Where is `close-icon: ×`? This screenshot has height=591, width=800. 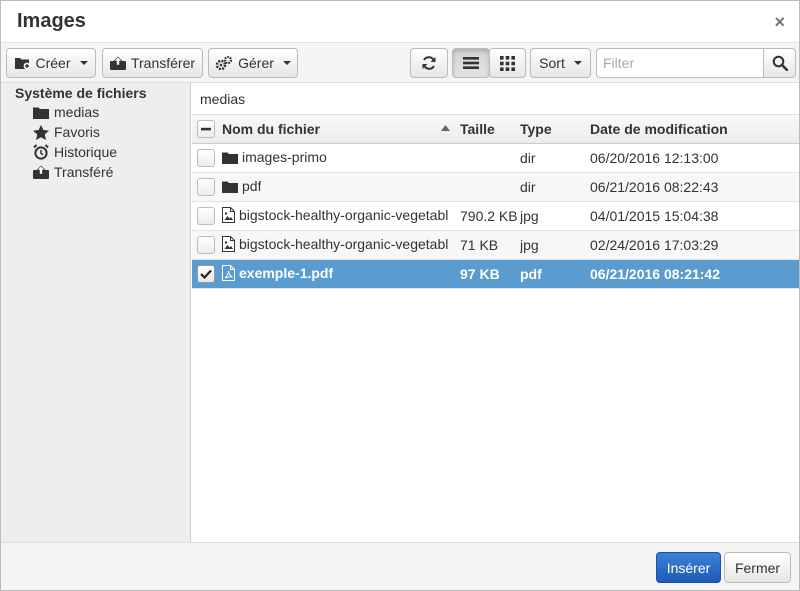 close-icon: × is located at coordinates (779, 22).